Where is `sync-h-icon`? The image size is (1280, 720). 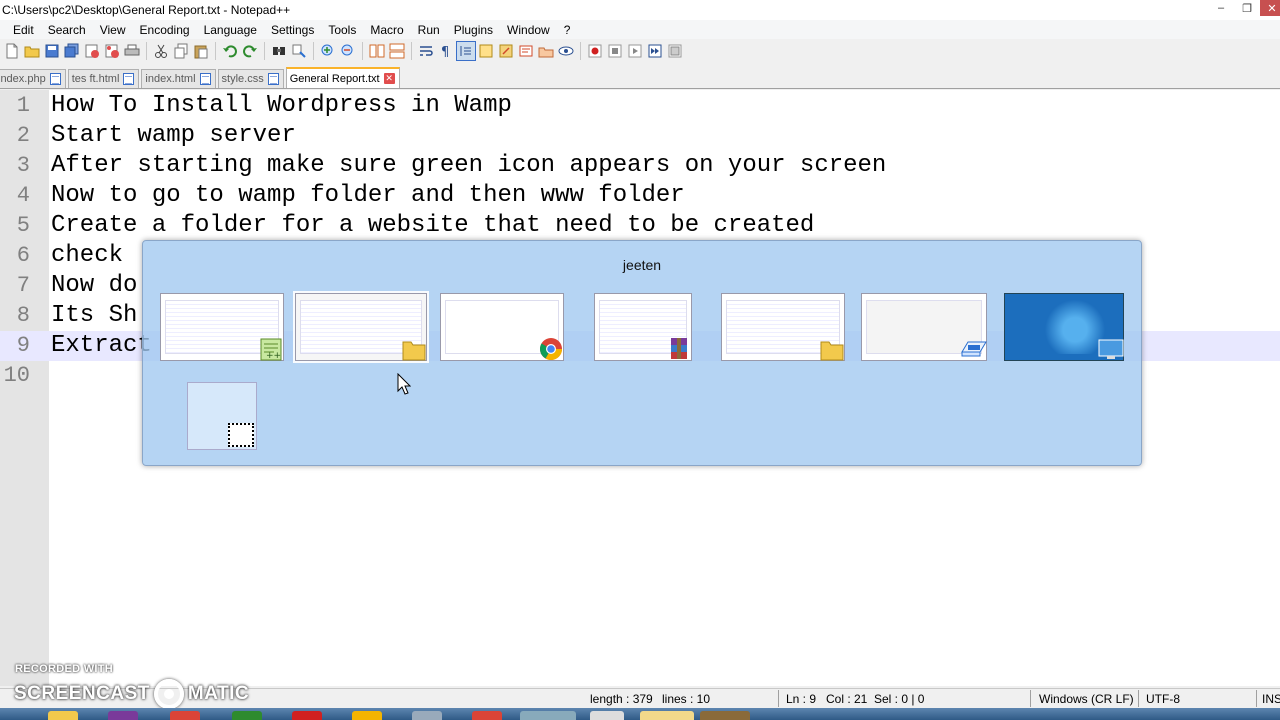
sync-h-icon is located at coordinates (397, 51).